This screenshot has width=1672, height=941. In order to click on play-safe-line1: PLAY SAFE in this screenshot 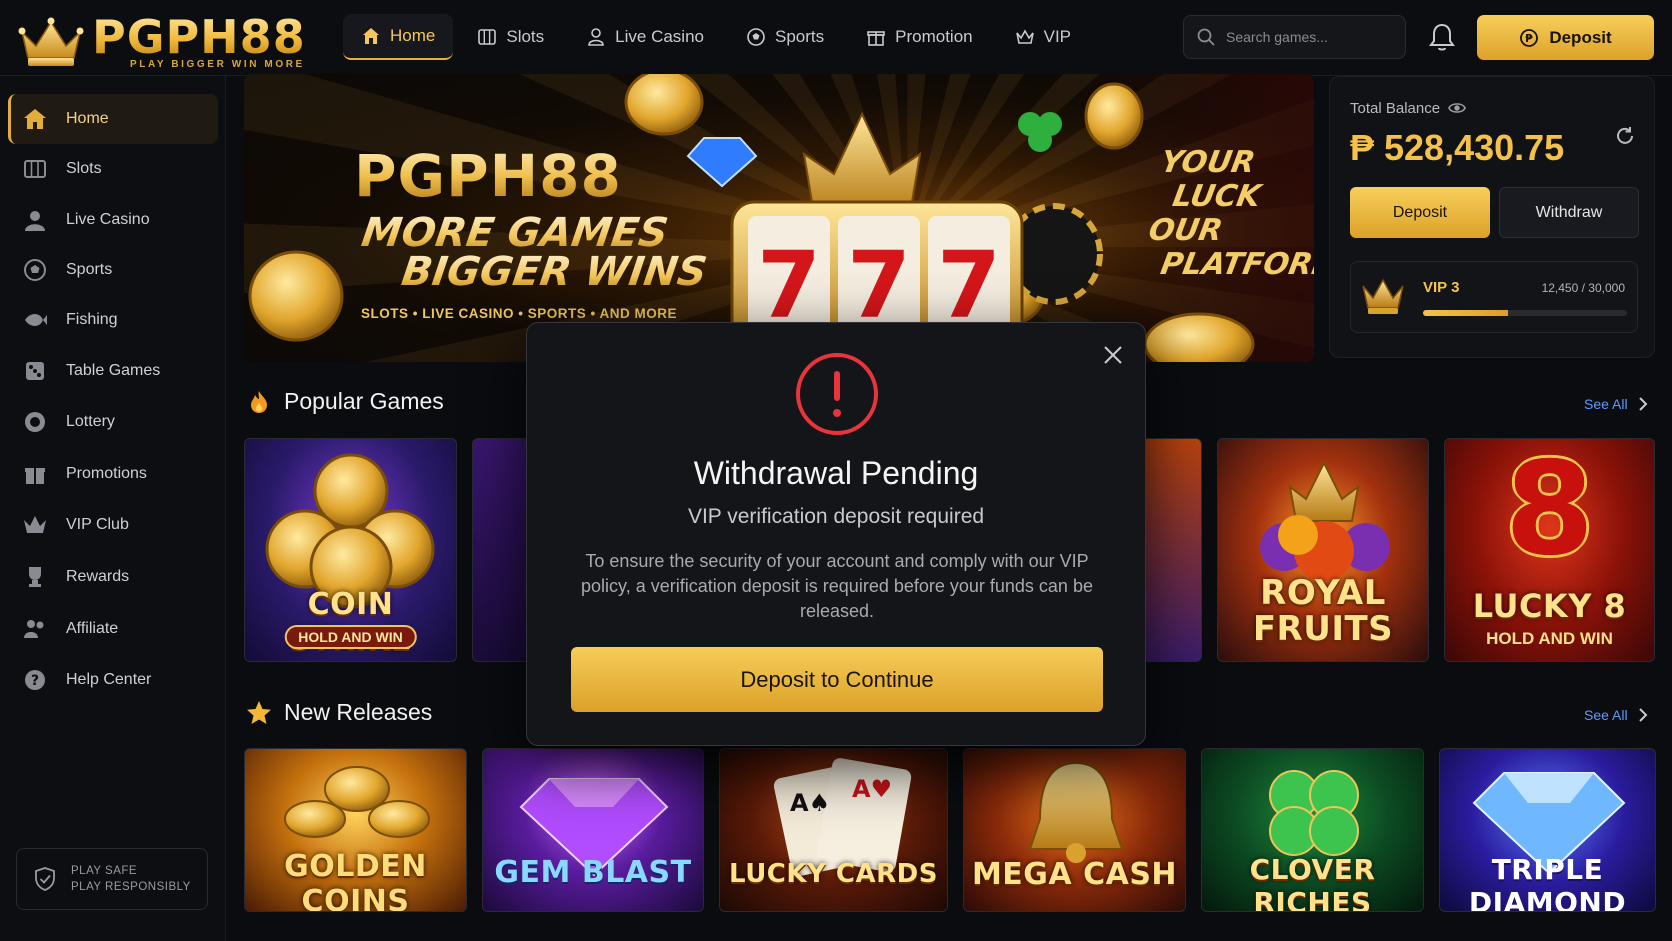, I will do `click(104, 871)`.